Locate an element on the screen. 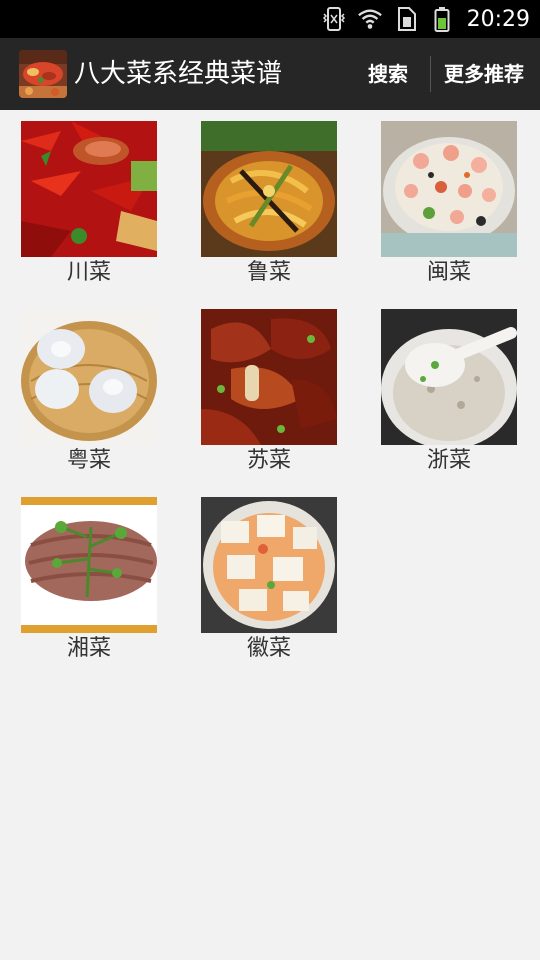 This screenshot has width=540, height=960. cuisine-item-hunan: 湘菜 is located at coordinates (89, 579).